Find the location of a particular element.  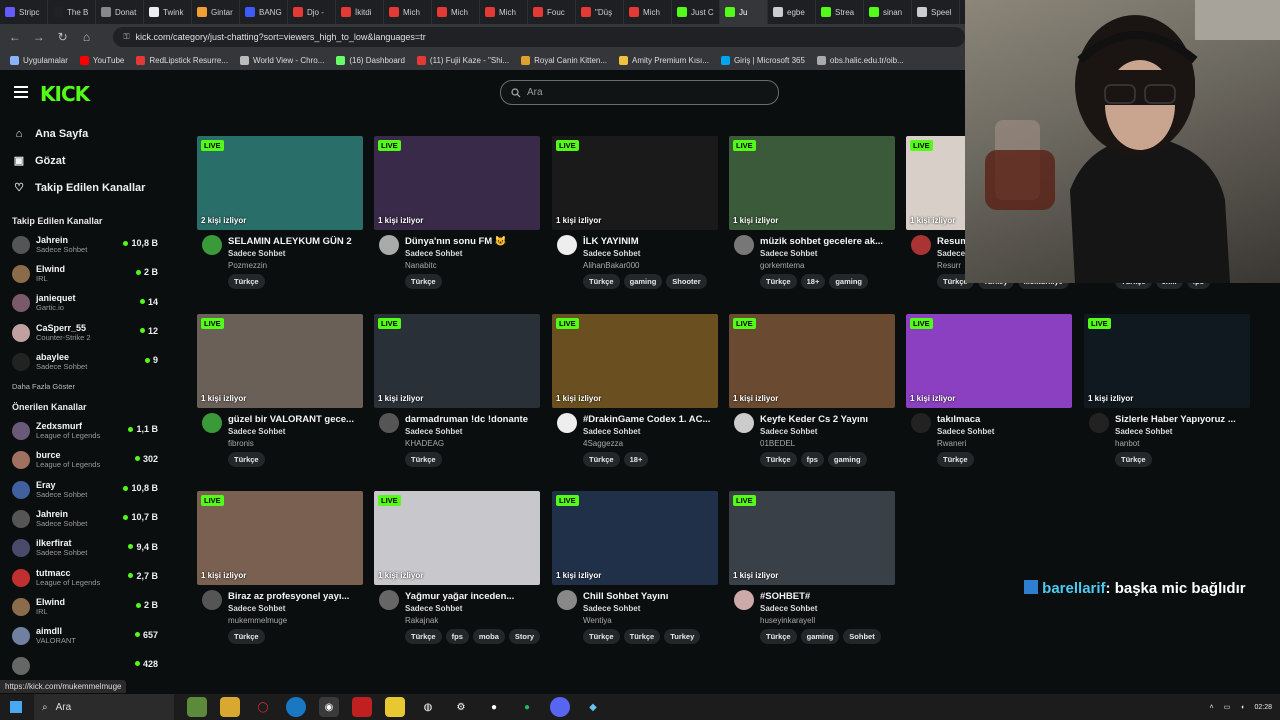

streamer-name: fibronis is located at coordinates (241, 443).